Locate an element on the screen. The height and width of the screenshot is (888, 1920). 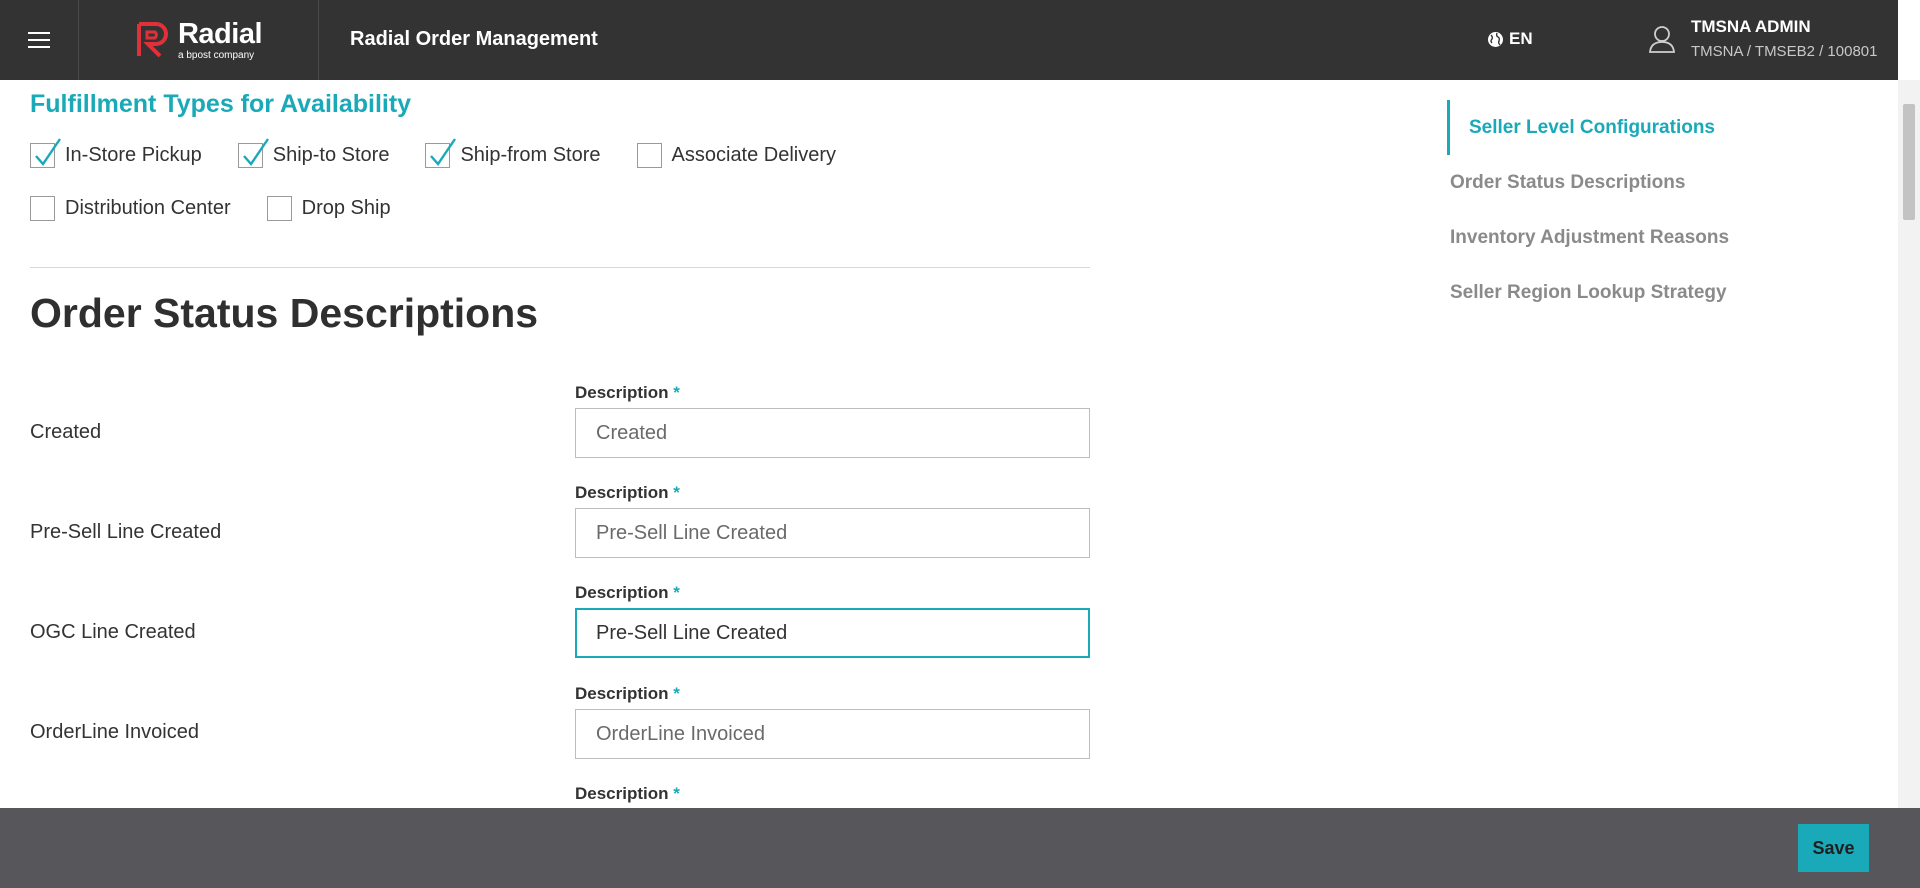
checkbox-in-store-pickup: In-Store Pickup is located at coordinates (116, 153).